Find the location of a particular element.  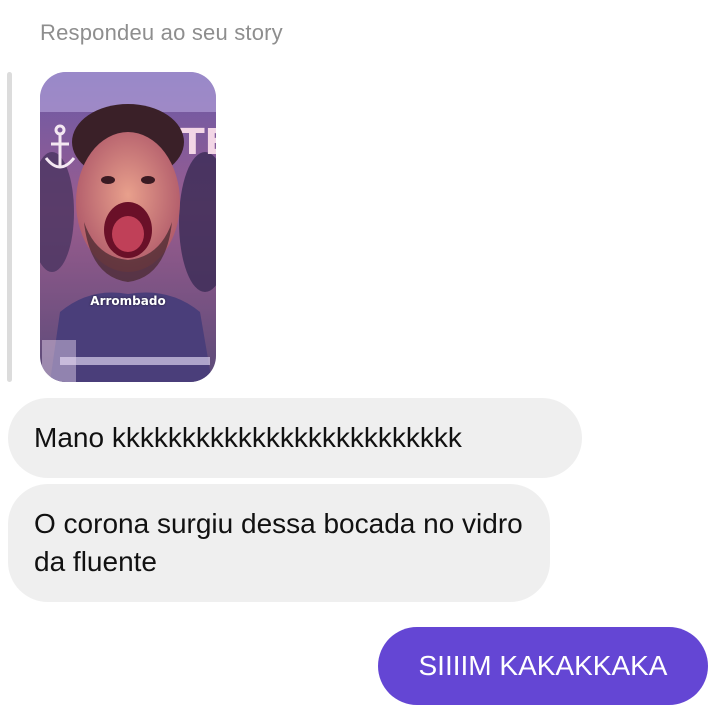

reply-indicator-bar is located at coordinates (9, 227).